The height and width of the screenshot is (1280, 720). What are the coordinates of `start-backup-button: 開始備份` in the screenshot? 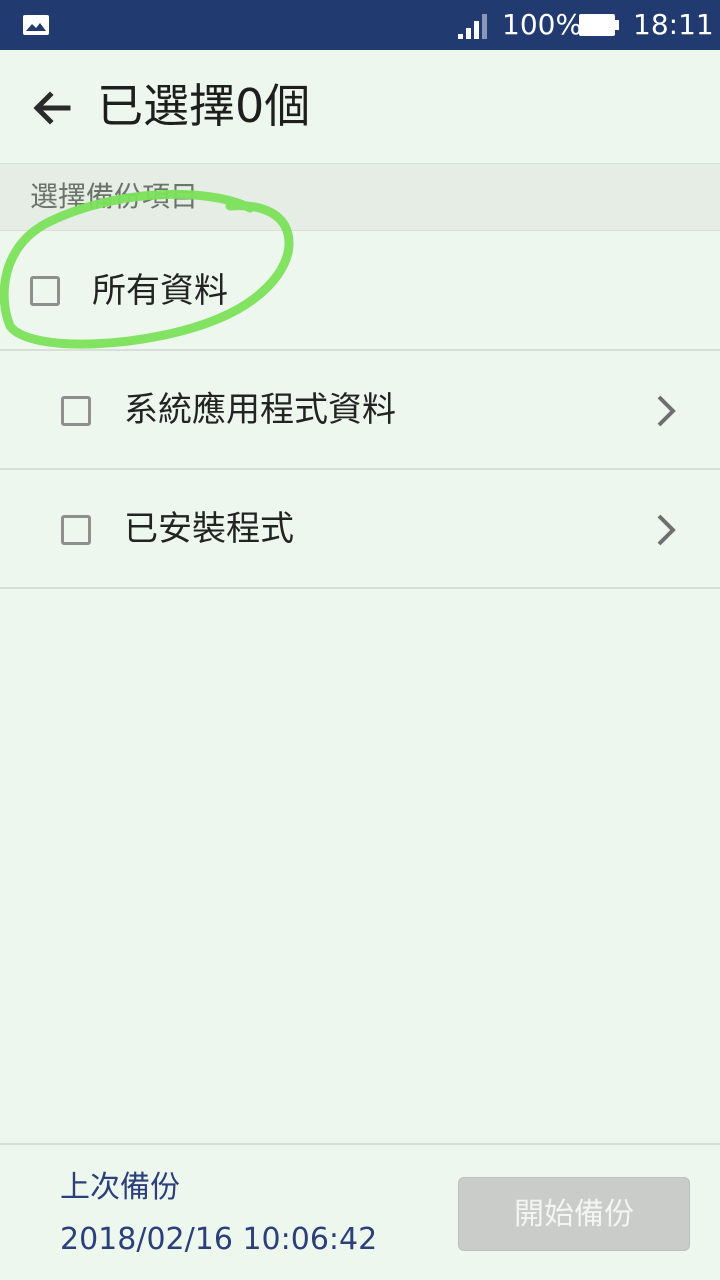 It's located at (574, 1214).